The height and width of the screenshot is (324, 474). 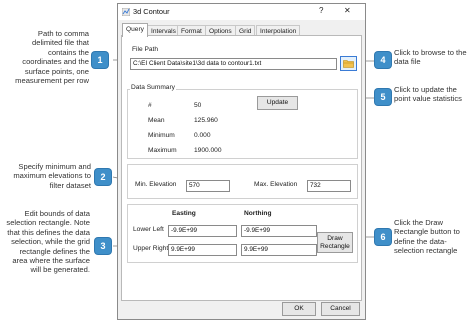 What do you see at coordinates (383, 60) in the screenshot?
I see `callout-4-badge: 4` at bounding box center [383, 60].